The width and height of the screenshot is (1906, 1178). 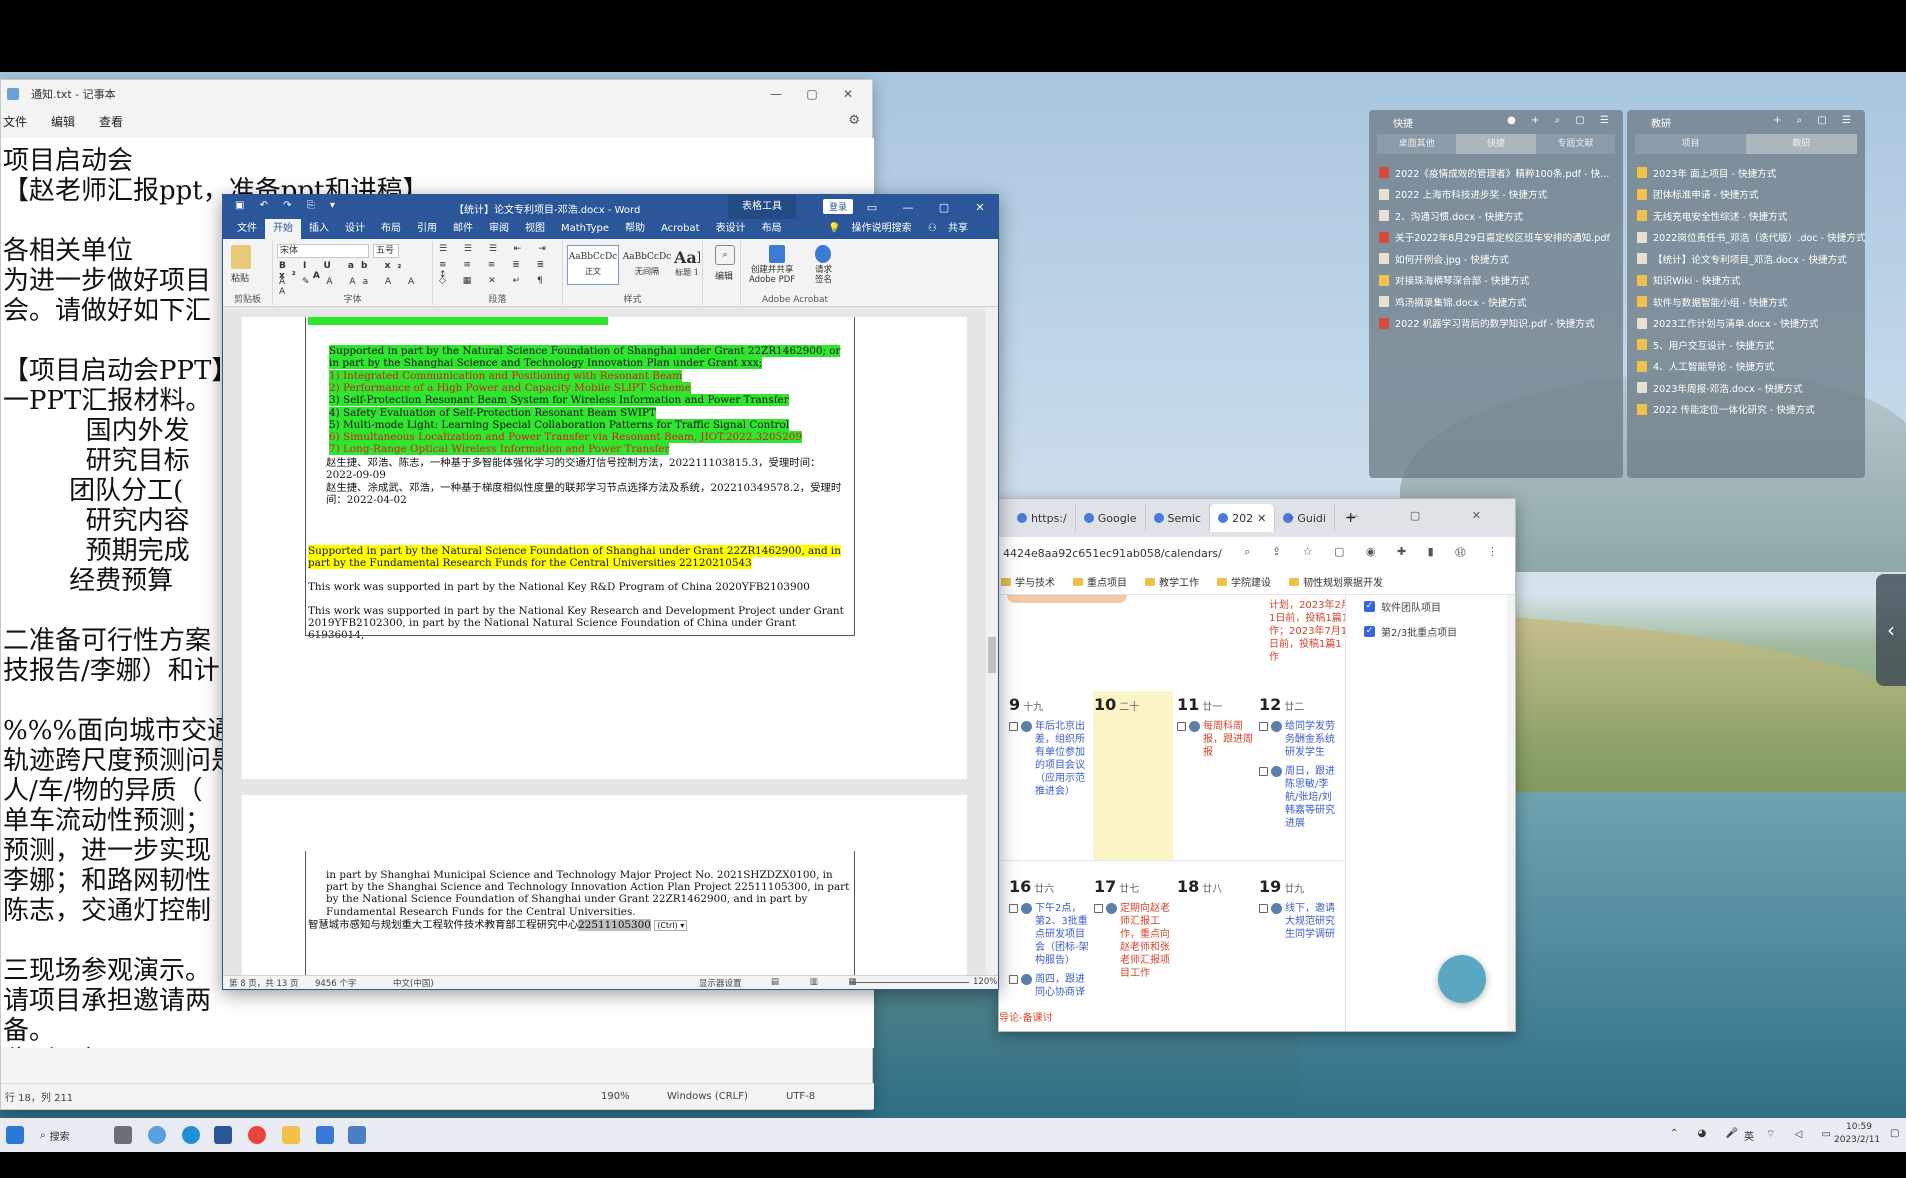 I want to click on paste-icon, so click(x=241, y=257).